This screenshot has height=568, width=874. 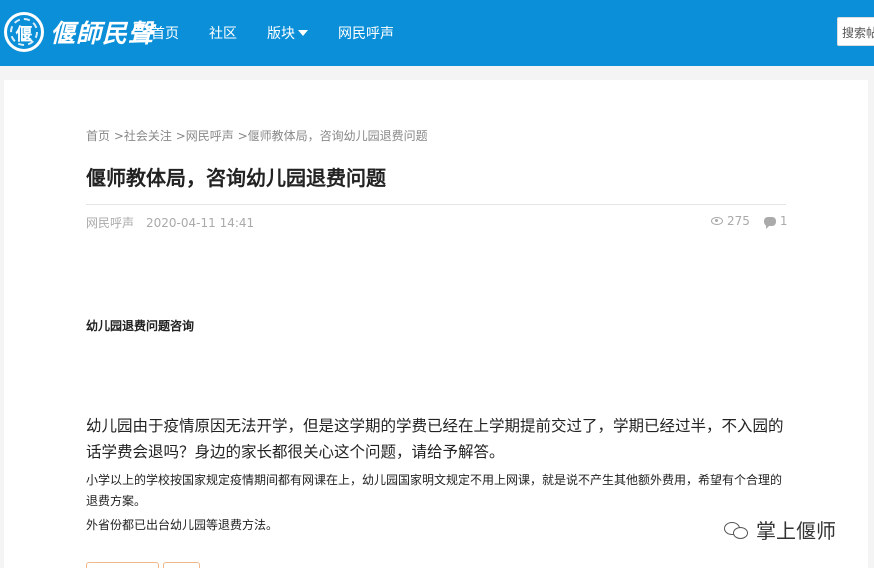 I want to click on main-nav: 首页 社区 版块 网民呼声, so click(x=287, y=33).